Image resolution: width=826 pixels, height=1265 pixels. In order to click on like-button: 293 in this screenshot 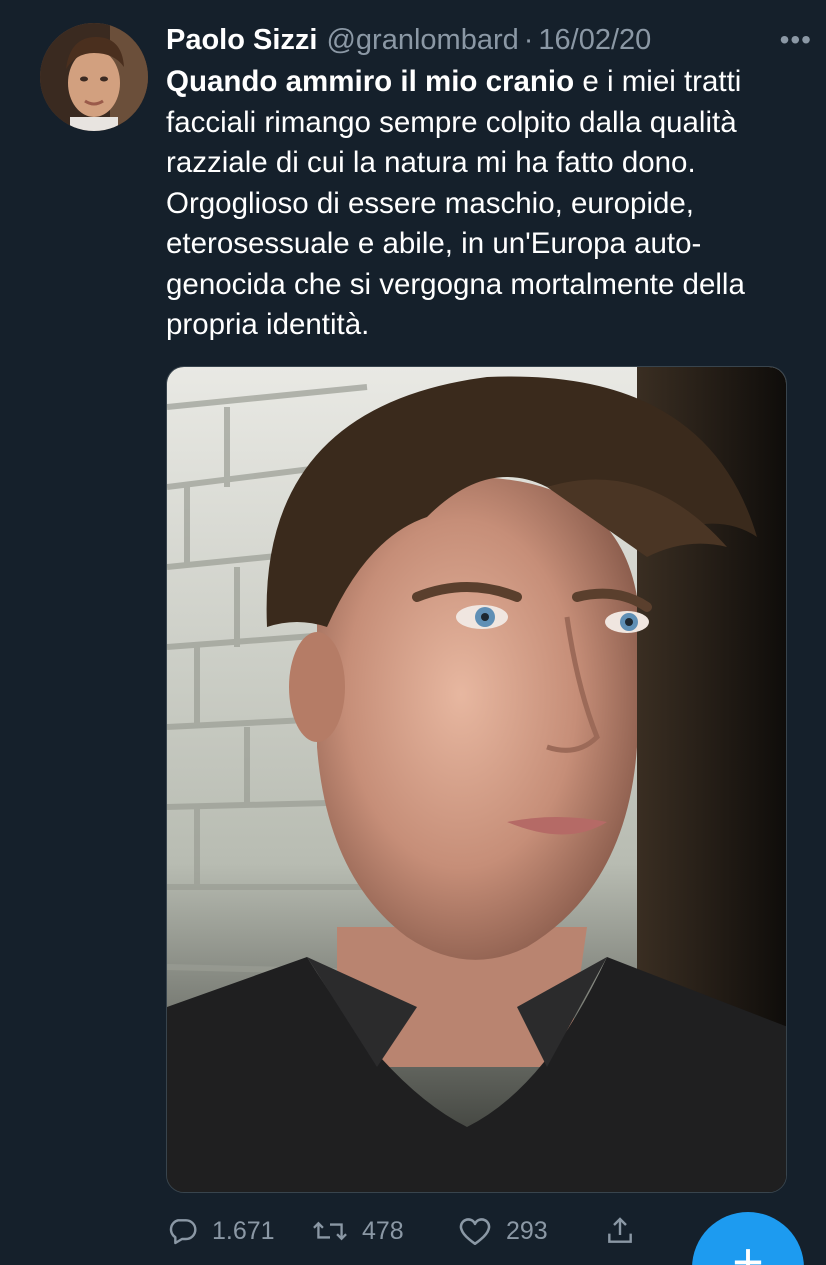, I will do `click(503, 1231)`.